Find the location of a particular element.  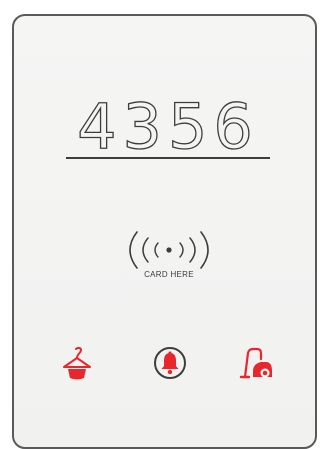

cleaning-indicator is located at coordinates (257, 364).